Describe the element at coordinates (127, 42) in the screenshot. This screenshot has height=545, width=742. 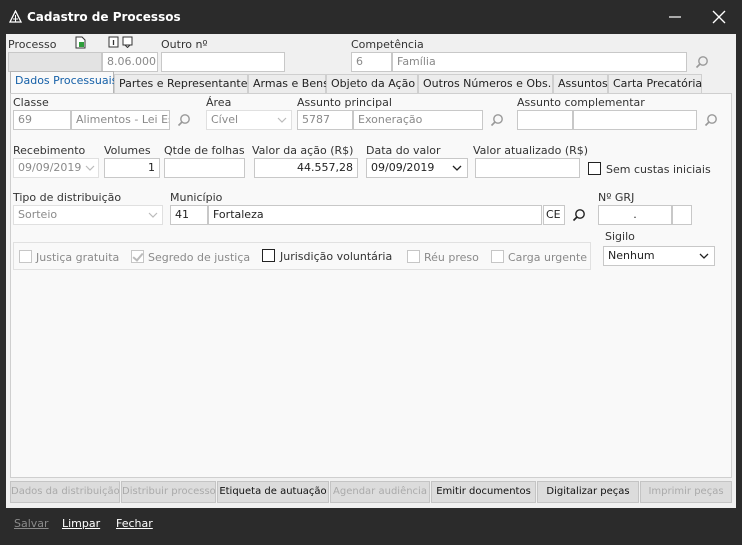
I see `export-doc-icon` at that location.